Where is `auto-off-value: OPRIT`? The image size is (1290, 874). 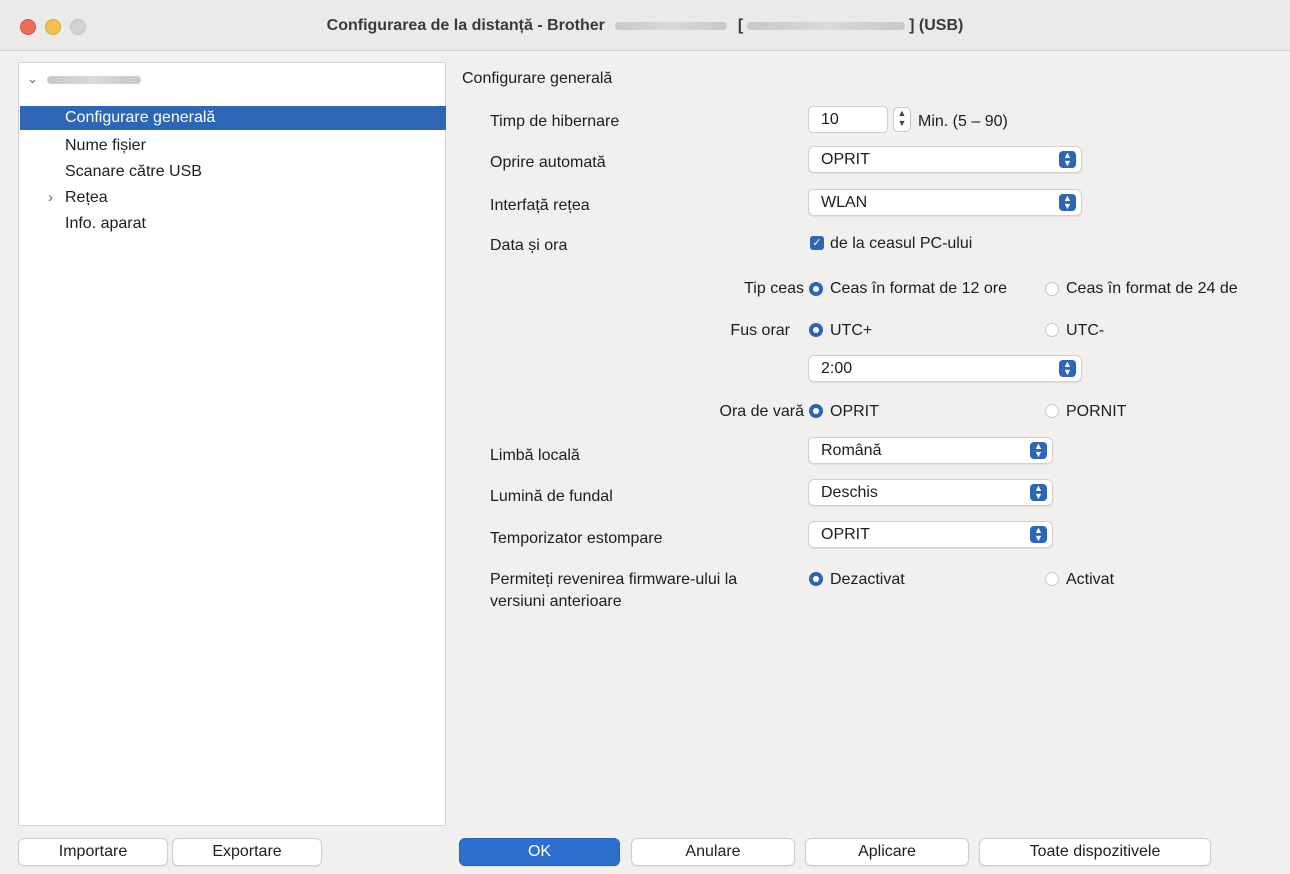
auto-off-value: OPRIT is located at coordinates (845, 159).